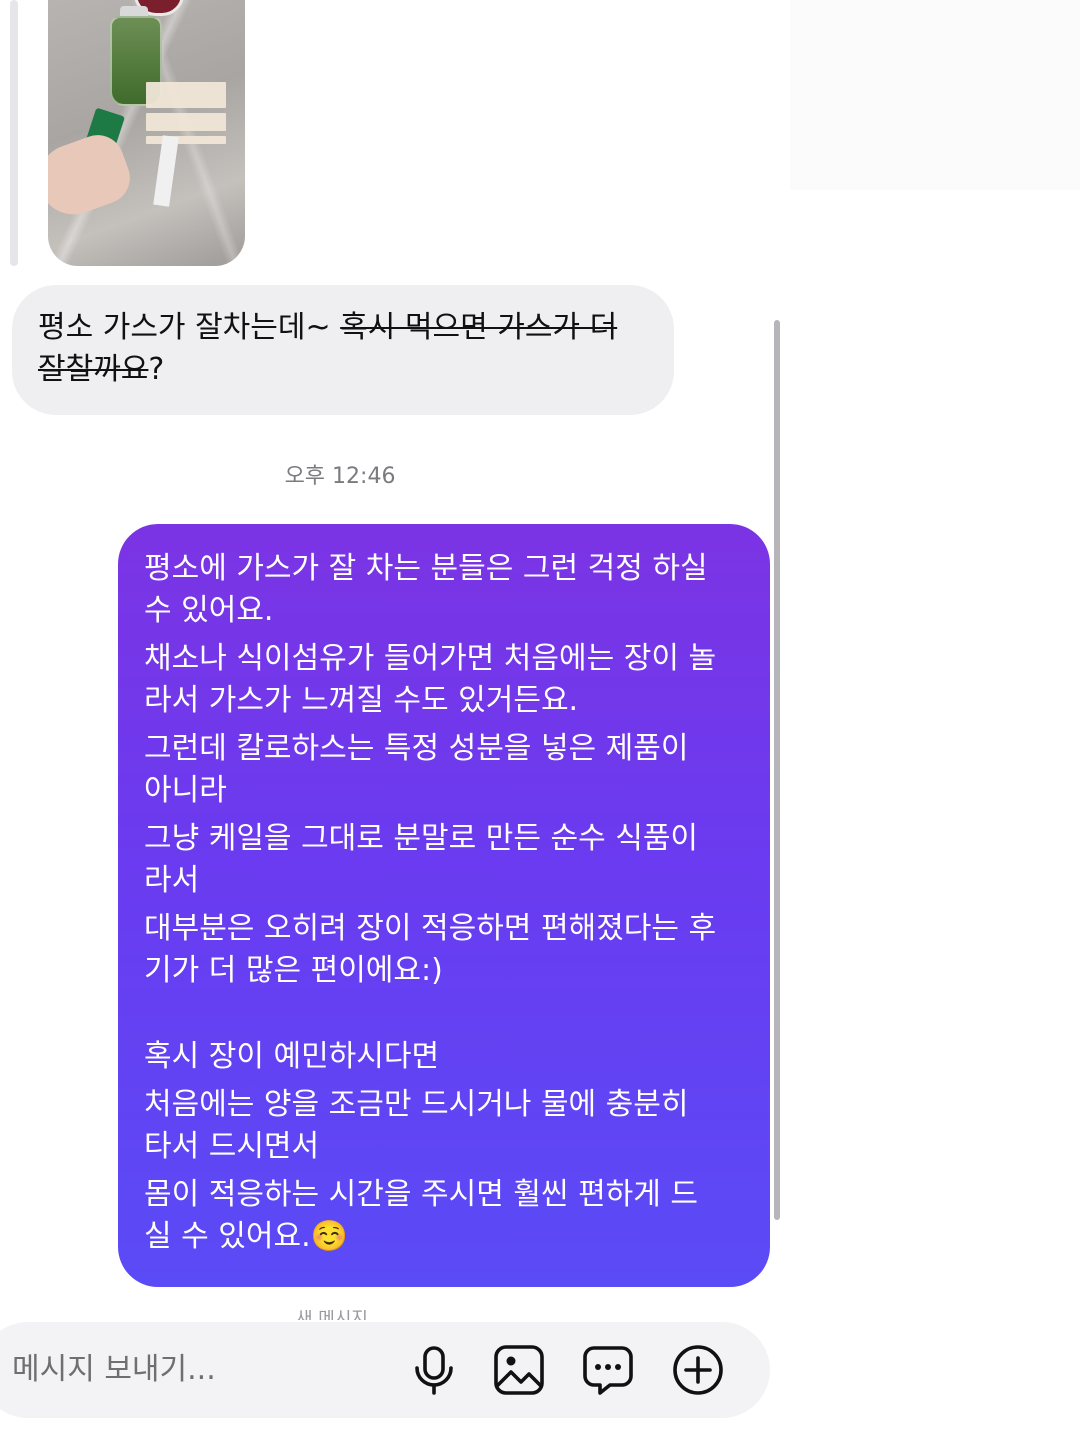 This screenshot has height=1440, width=1080. What do you see at coordinates (184, 327) in the screenshot?
I see `received-text: 평소 가스가 잘차는데~` at bounding box center [184, 327].